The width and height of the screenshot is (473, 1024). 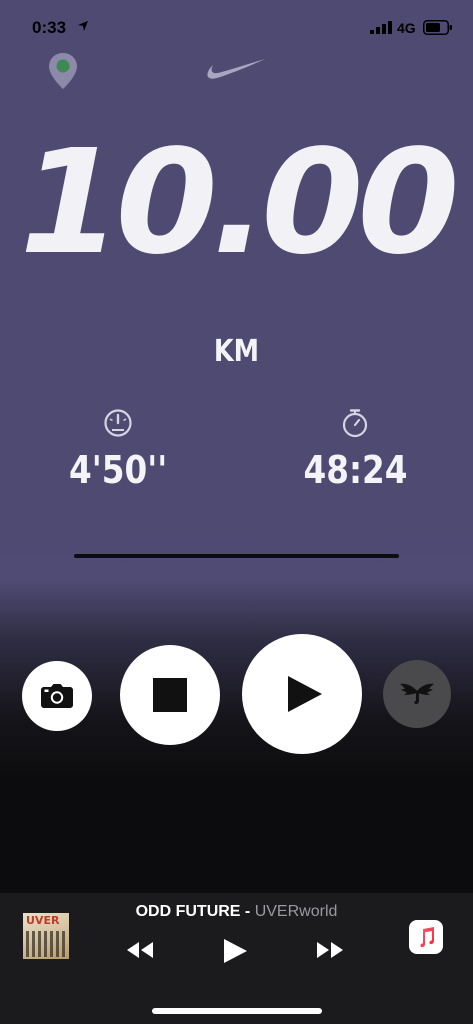 What do you see at coordinates (118, 423) in the screenshot?
I see `speedometer-icon` at bounding box center [118, 423].